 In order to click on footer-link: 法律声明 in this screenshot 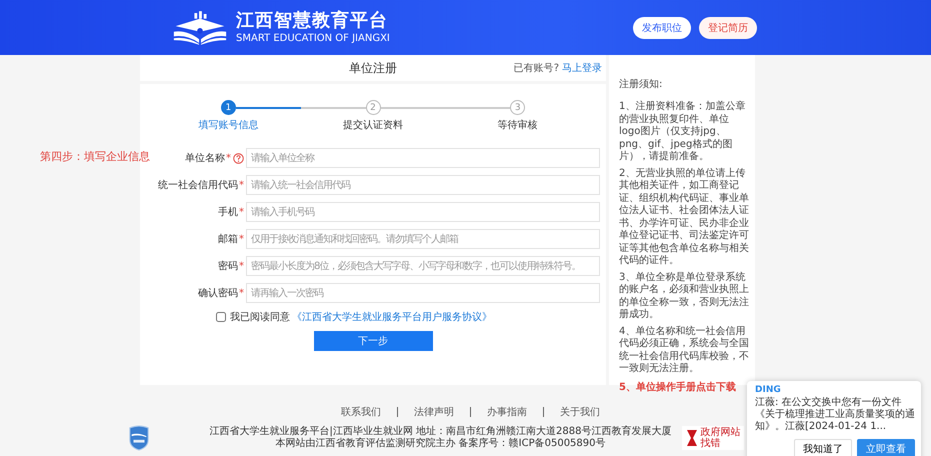, I will do `click(434, 412)`.